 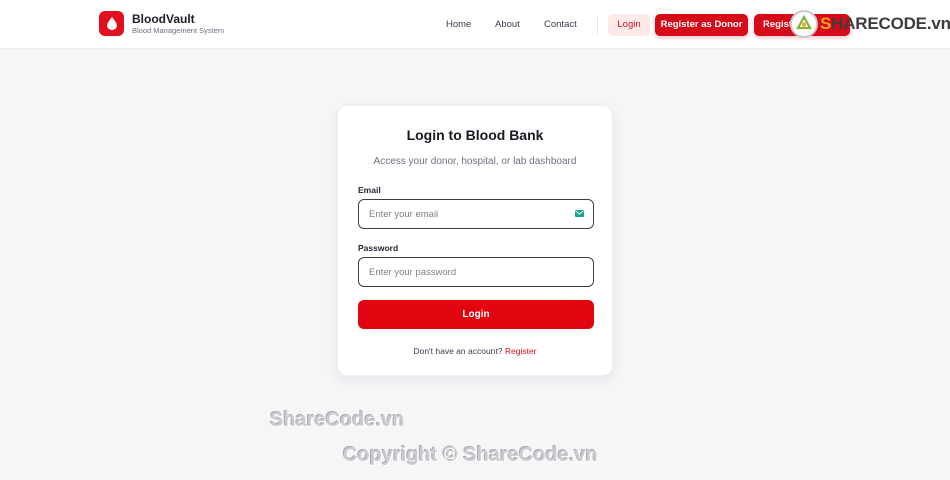 What do you see at coordinates (111, 23) in the screenshot?
I see `blood-drop-icon` at bounding box center [111, 23].